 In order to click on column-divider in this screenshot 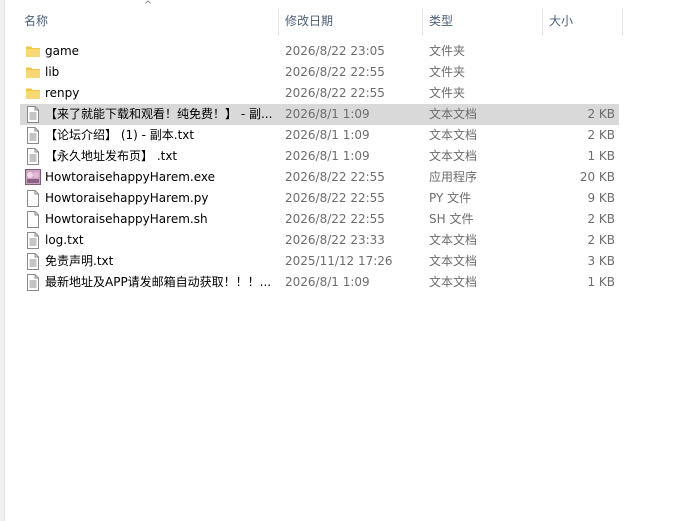, I will do `click(622, 22)`.